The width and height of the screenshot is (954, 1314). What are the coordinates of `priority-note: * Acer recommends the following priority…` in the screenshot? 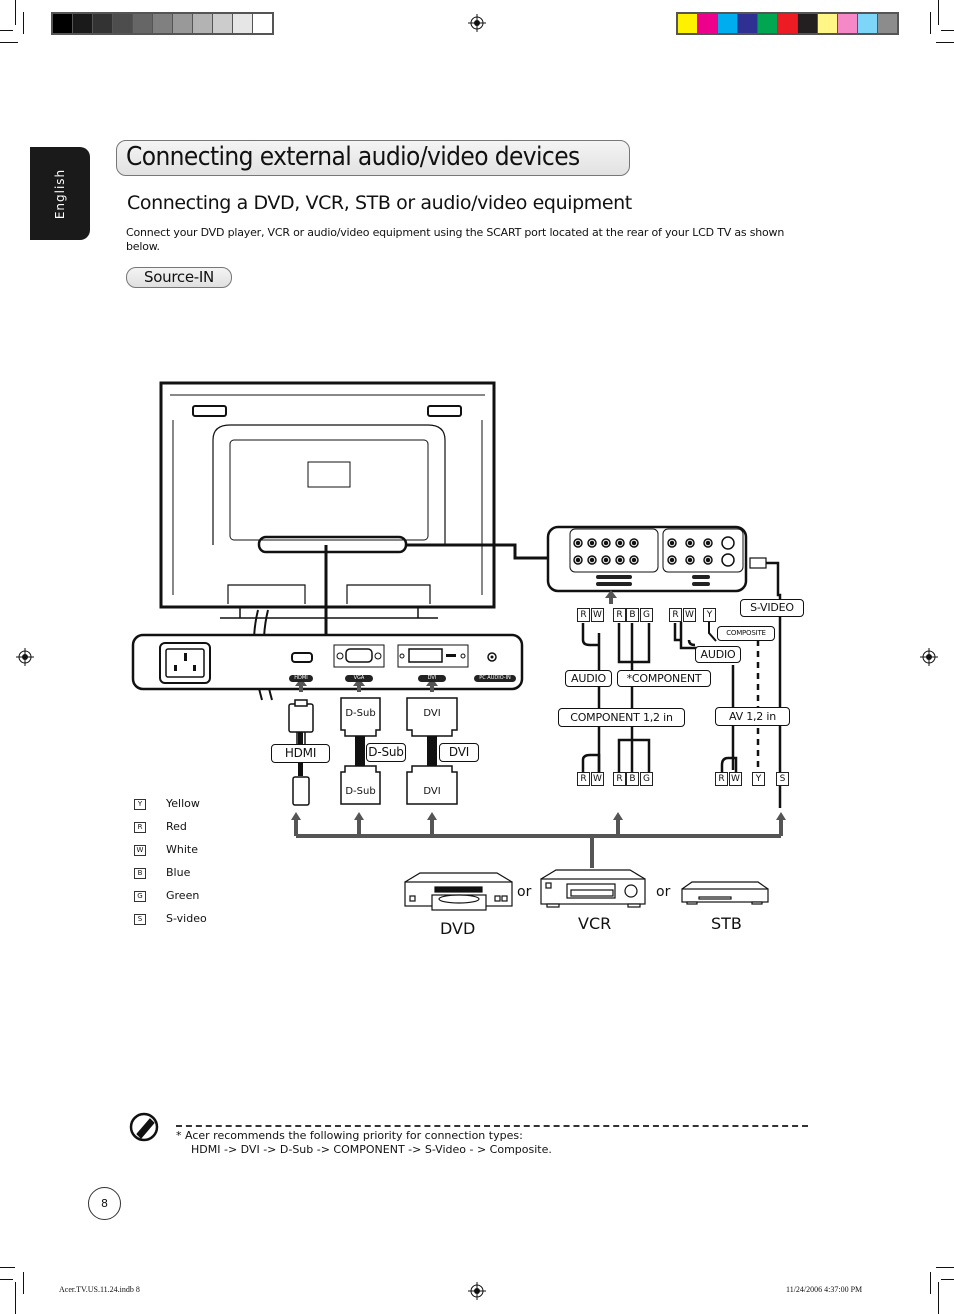 It's located at (364, 1143).